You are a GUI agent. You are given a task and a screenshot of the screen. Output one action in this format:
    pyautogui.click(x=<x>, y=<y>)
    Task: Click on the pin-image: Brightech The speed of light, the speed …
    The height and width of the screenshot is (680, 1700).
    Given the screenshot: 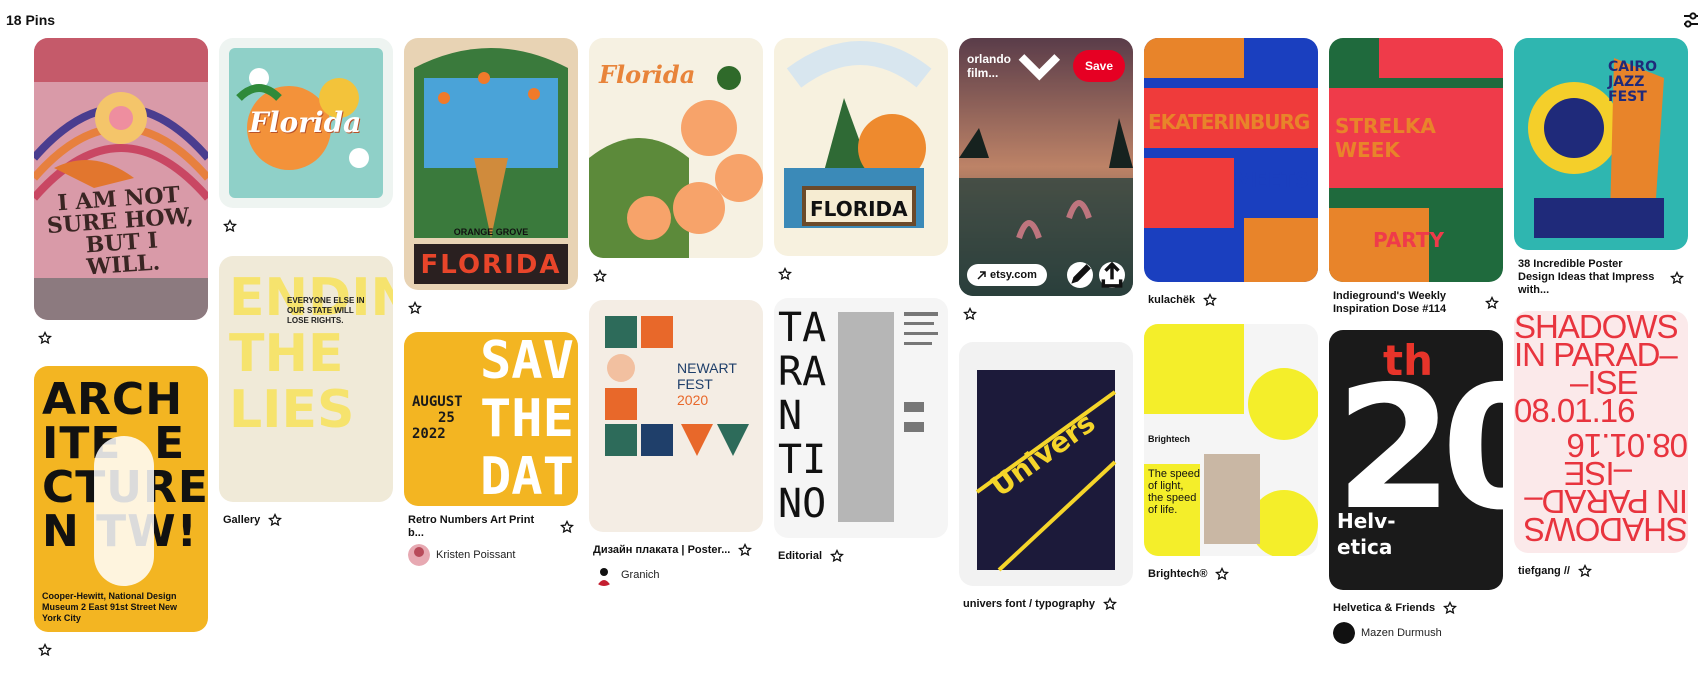 What is the action you would take?
    pyautogui.click(x=1231, y=440)
    